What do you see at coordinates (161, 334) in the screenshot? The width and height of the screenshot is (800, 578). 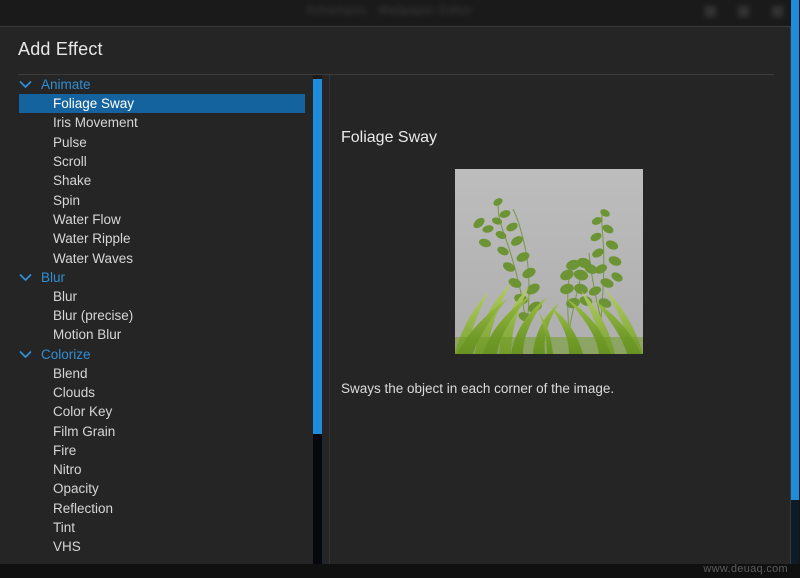 I see `tree-item-motion-blur: Motion Blur` at bounding box center [161, 334].